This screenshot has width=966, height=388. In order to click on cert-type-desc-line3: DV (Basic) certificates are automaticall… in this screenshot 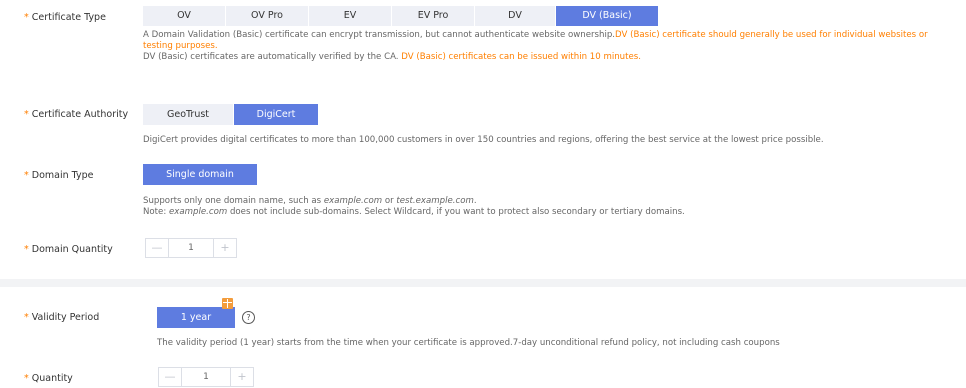, I will do `click(392, 57)`.